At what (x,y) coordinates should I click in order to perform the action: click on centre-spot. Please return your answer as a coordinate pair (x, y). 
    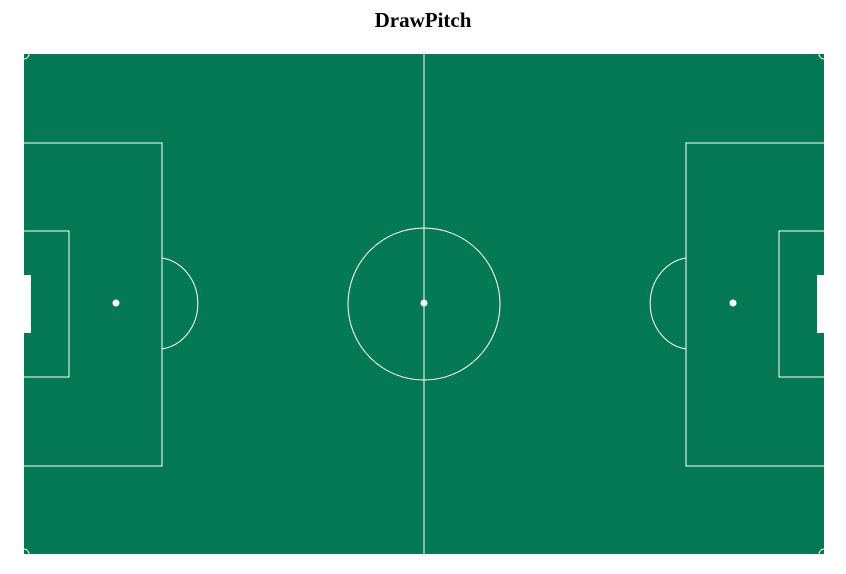
    Looking at the image, I should click on (424, 303).